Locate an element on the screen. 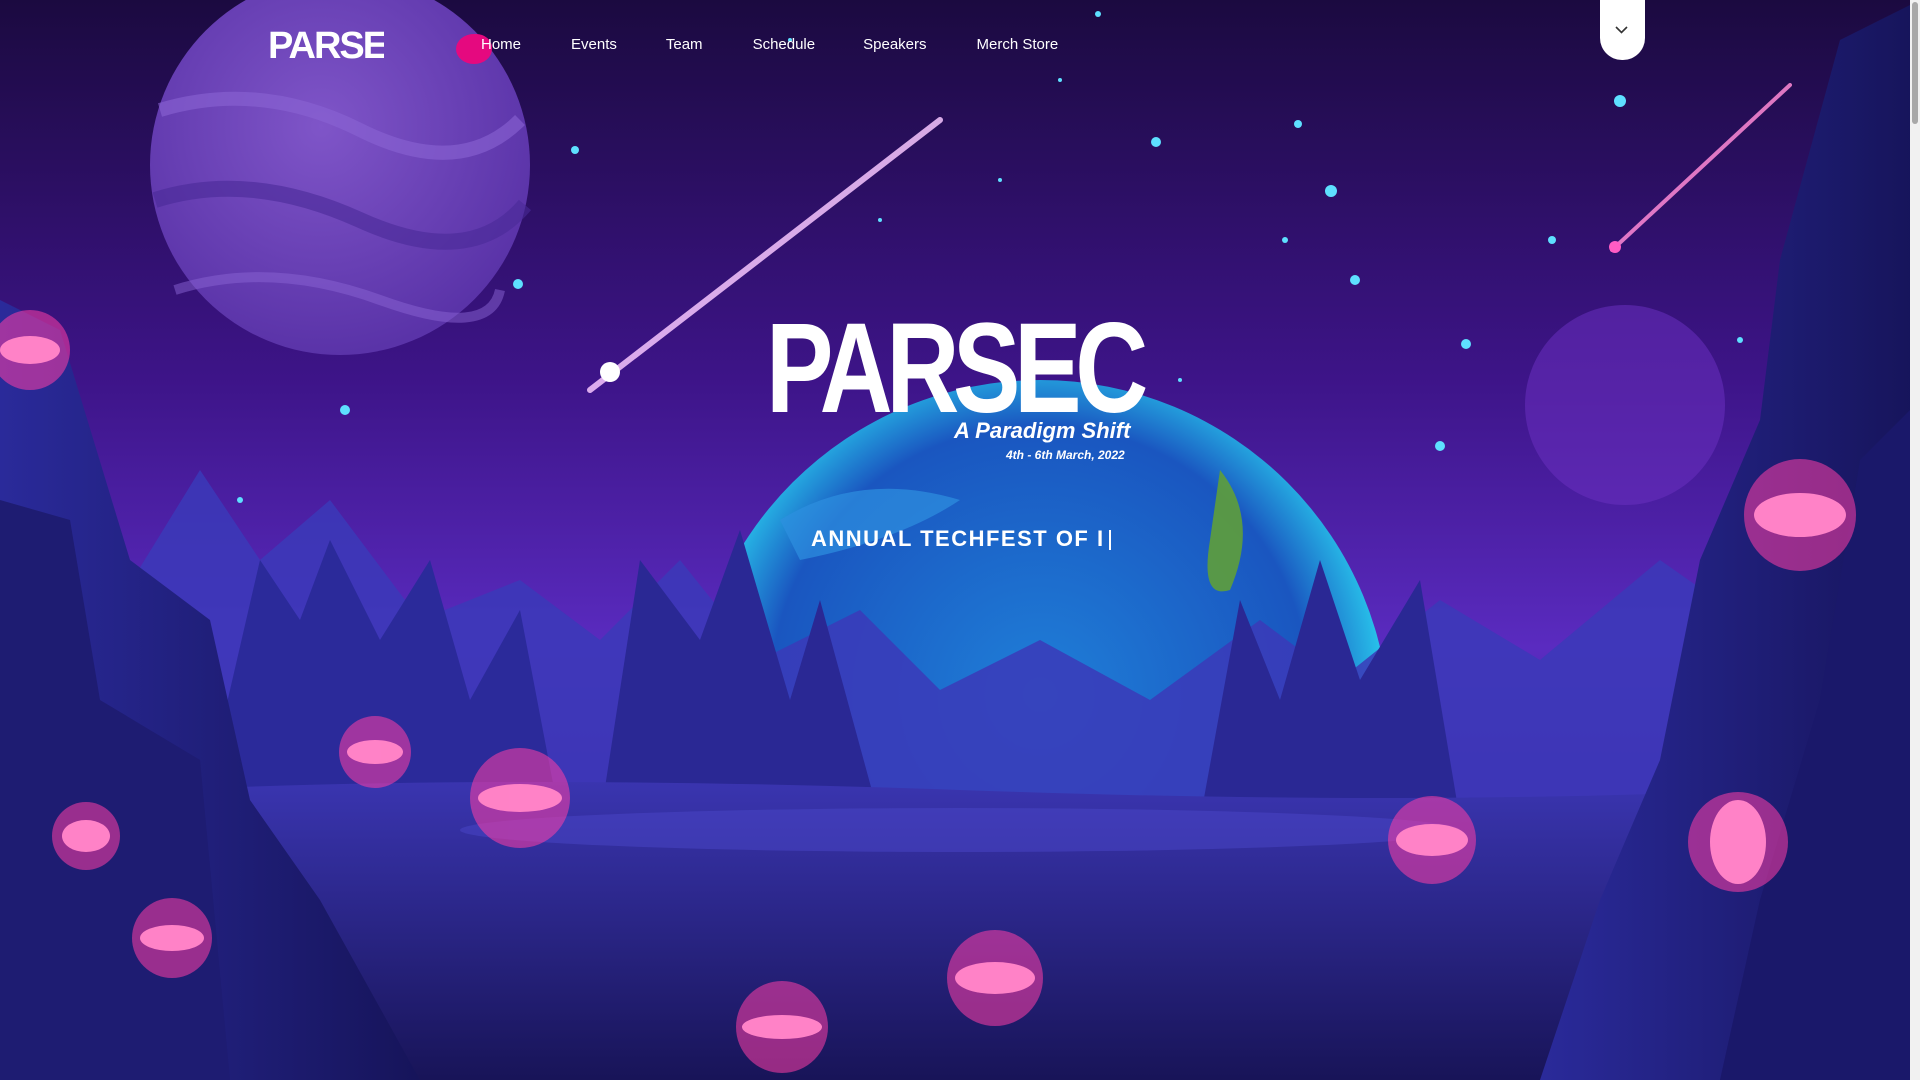 Image resolution: width=1920 pixels, height=1080 pixels. chevron-down-icon is located at coordinates (1621, 30).